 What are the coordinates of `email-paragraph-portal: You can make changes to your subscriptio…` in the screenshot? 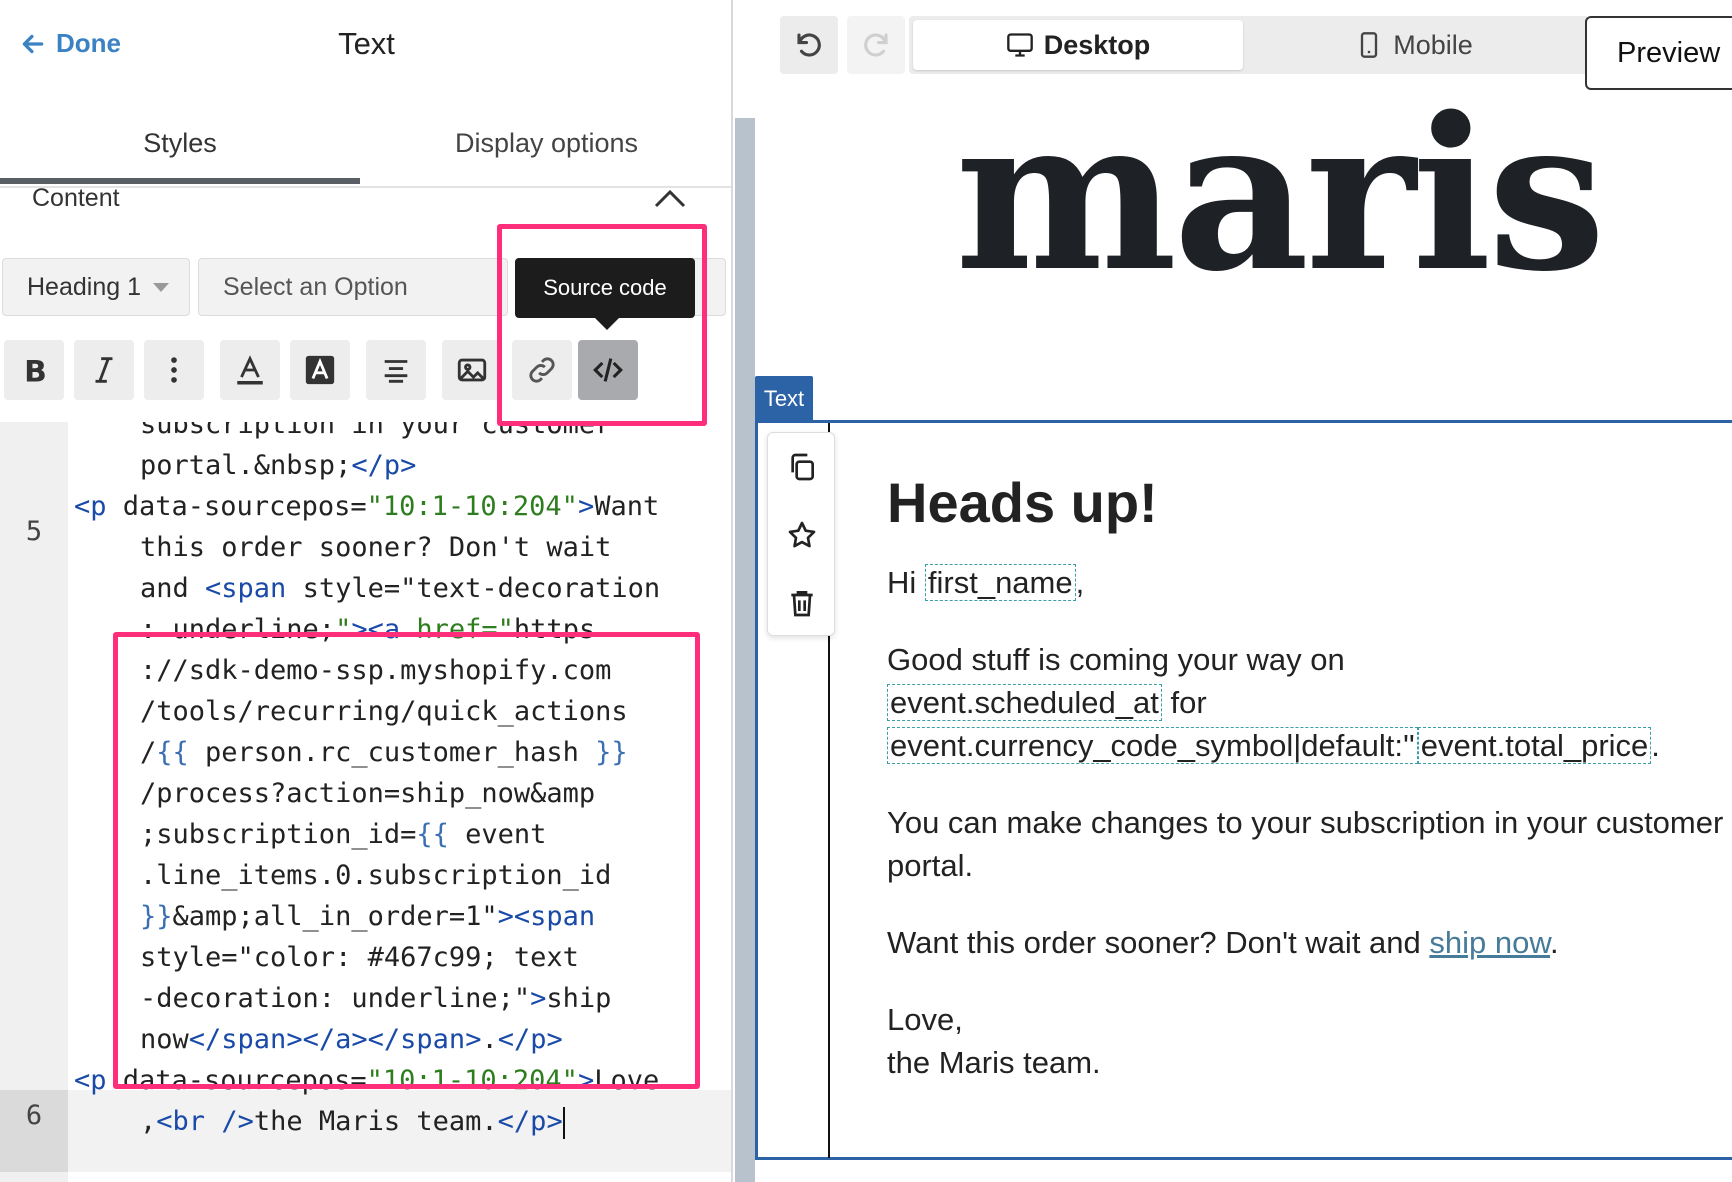 It's located at (1305, 844).